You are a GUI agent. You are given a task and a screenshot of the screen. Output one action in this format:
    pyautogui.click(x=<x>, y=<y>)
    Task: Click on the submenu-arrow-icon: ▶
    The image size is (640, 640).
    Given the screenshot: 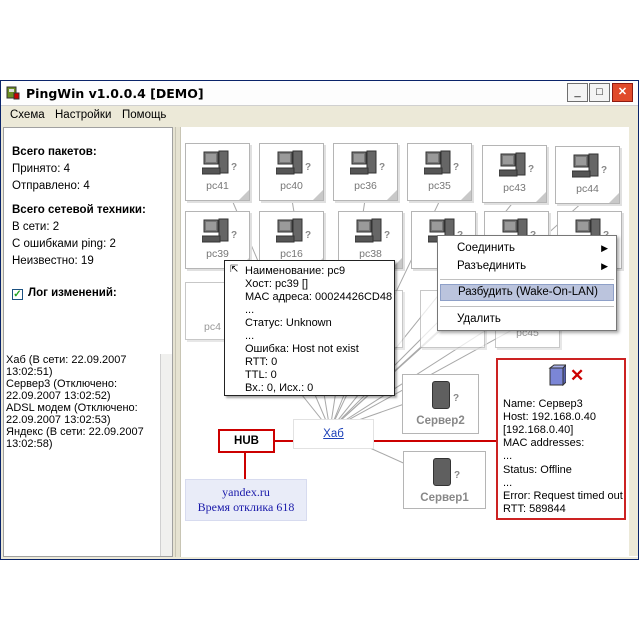 What is the action you would take?
    pyautogui.click(x=604, y=248)
    